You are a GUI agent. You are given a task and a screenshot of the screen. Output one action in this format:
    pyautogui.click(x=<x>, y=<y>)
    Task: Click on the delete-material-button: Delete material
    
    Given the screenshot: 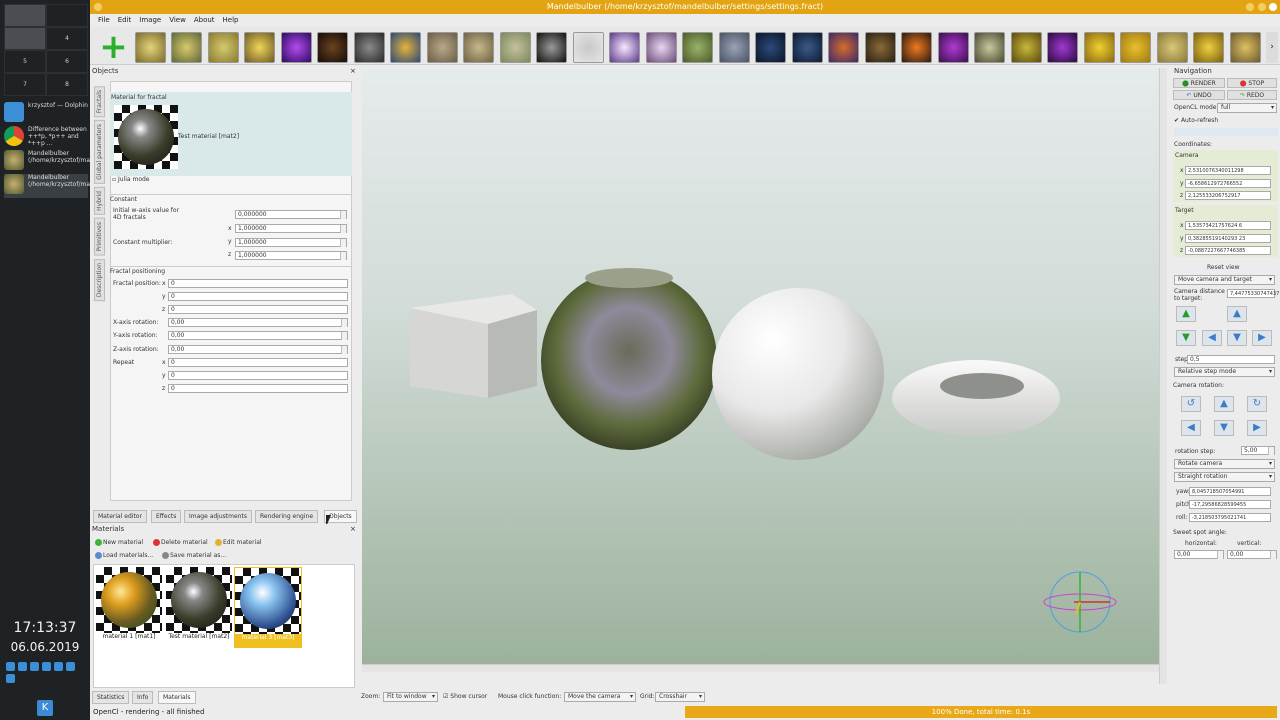 What is the action you would take?
    pyautogui.click(x=180, y=542)
    